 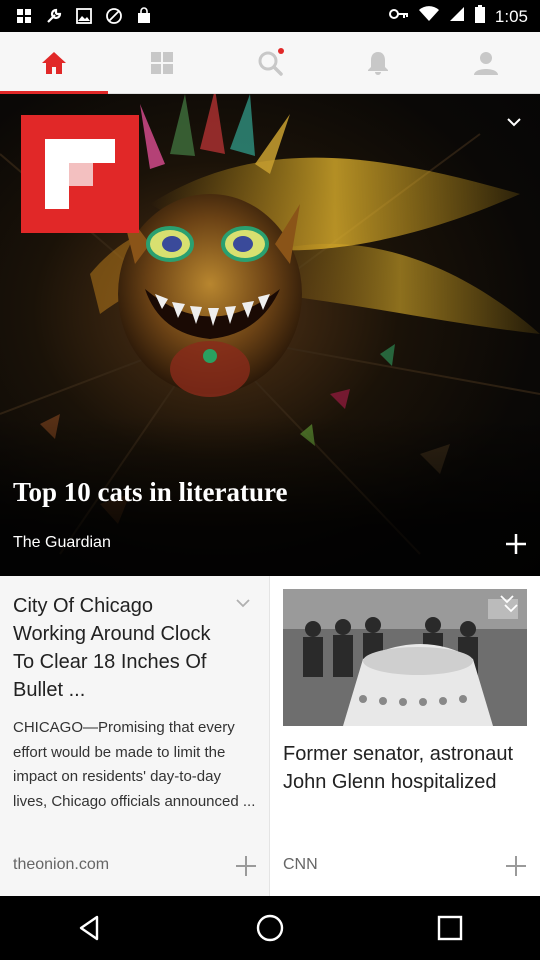 I want to click on battery-icon, so click(x=479, y=16).